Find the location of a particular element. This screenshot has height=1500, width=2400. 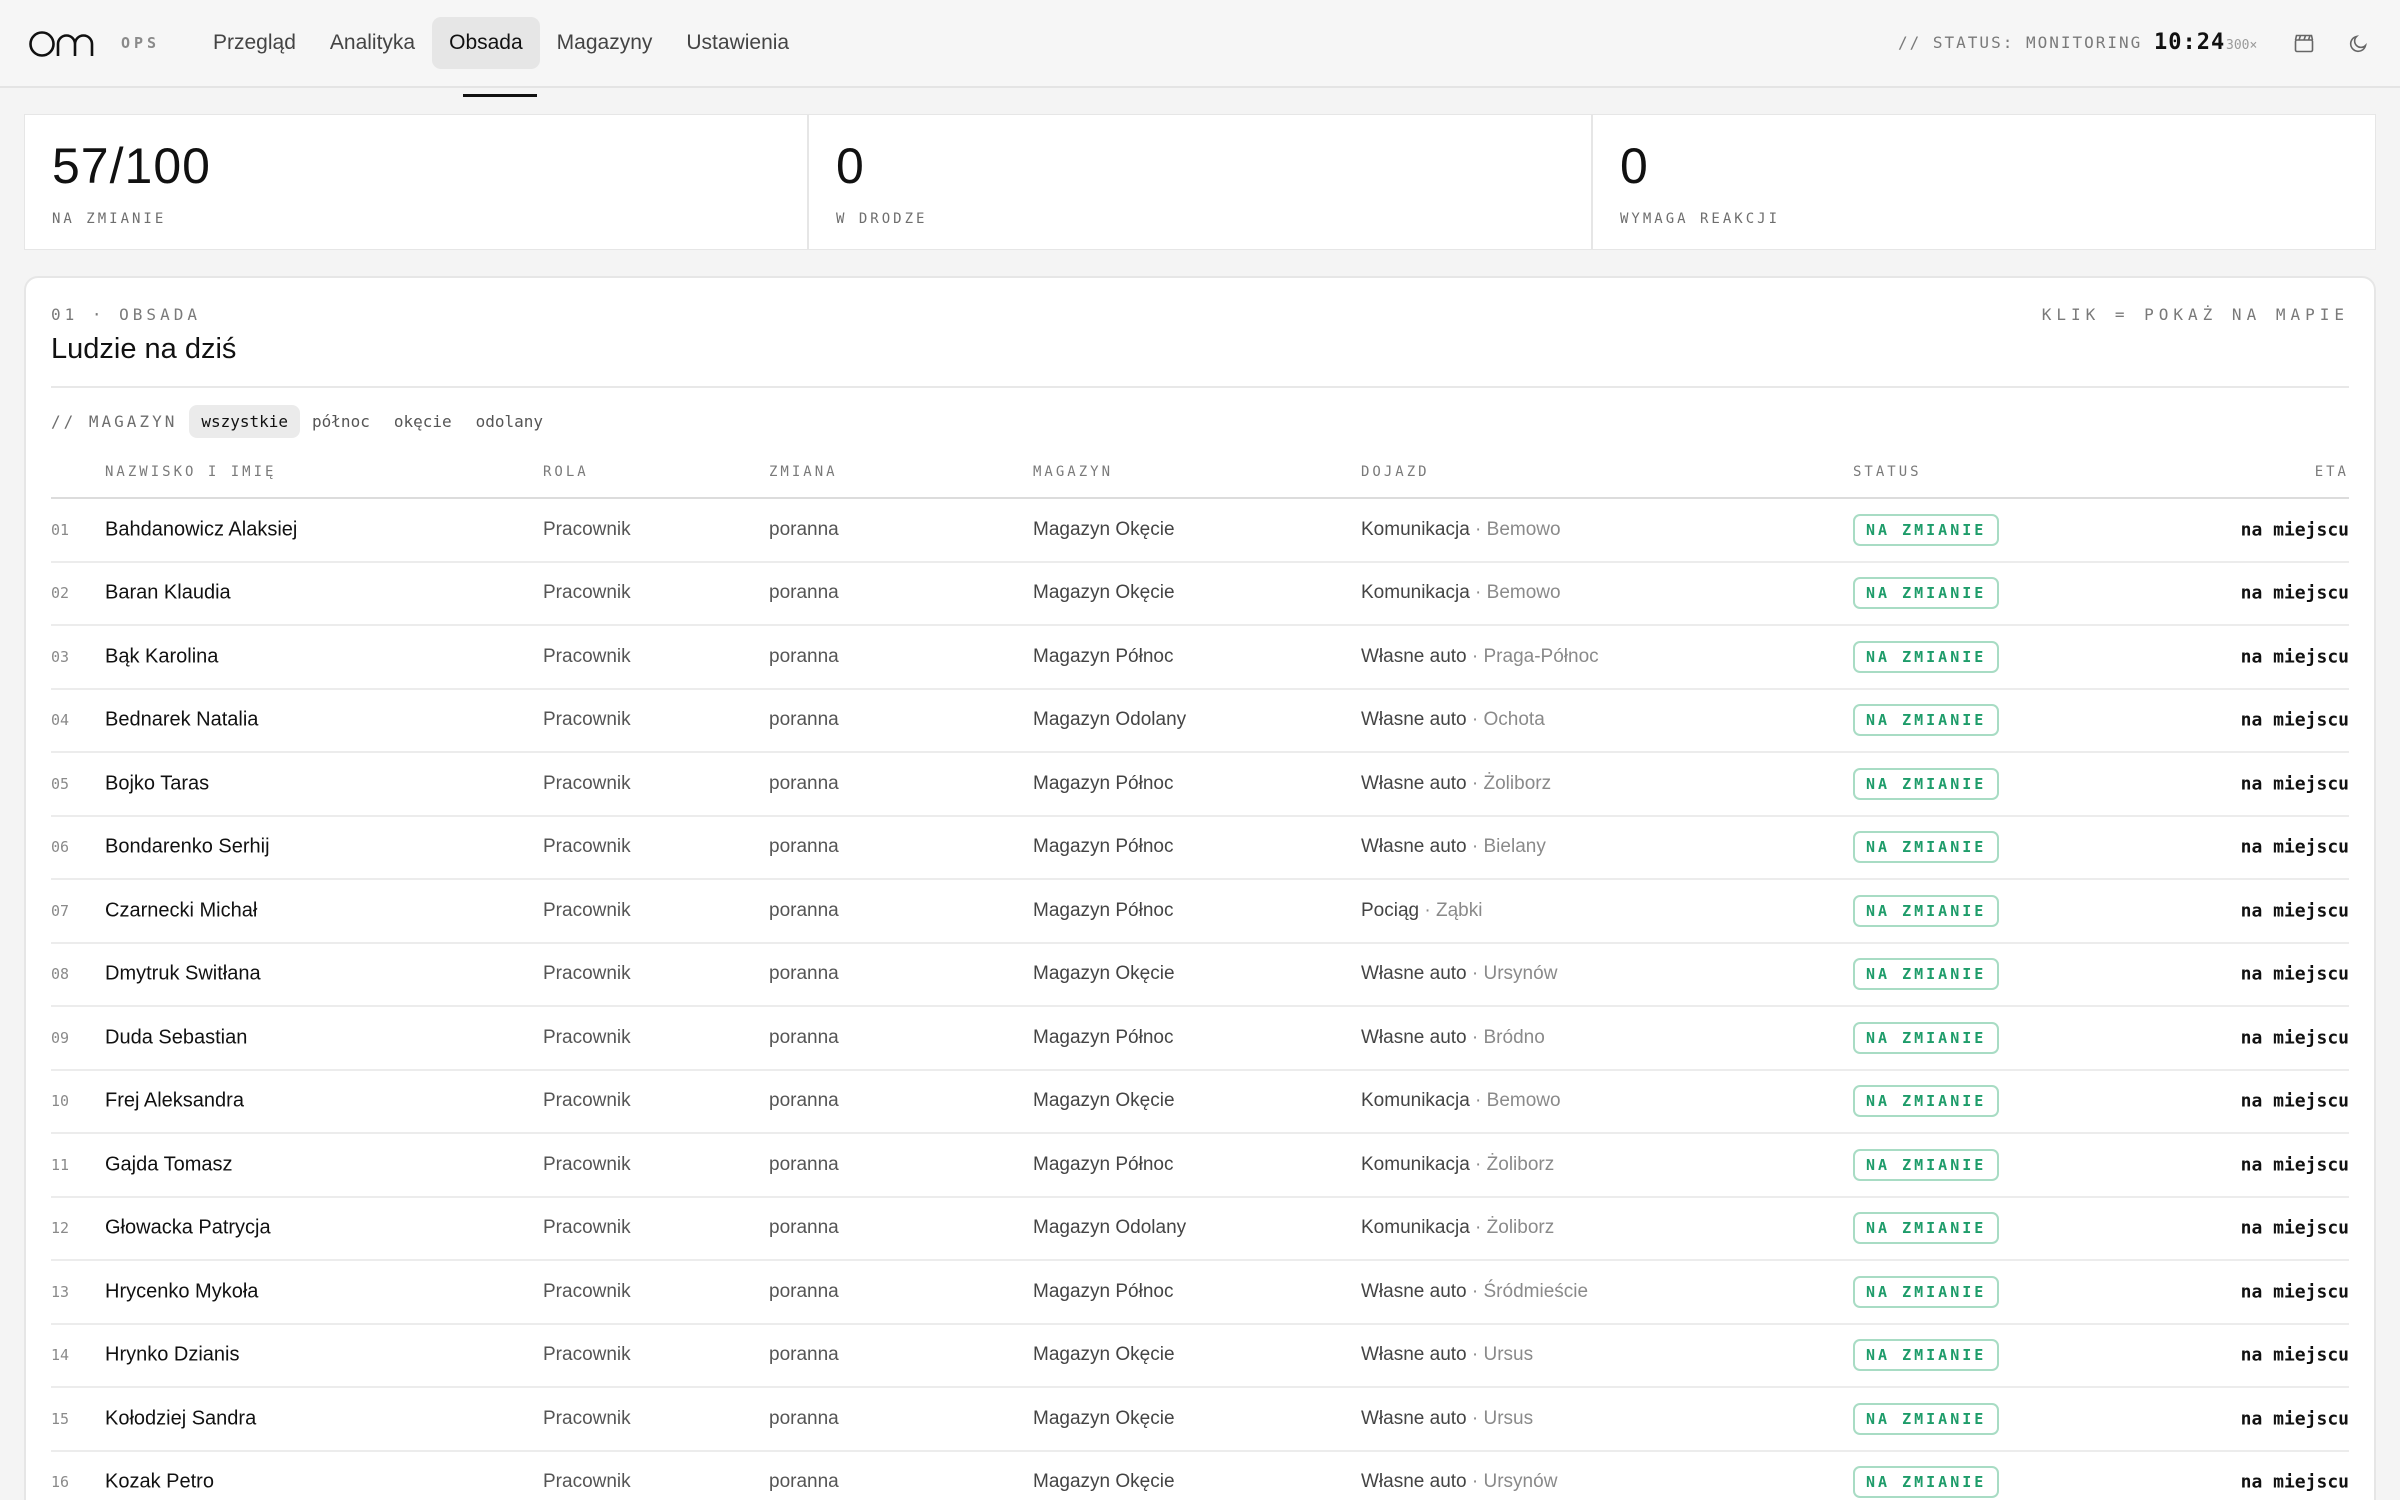

row-index: 06 is located at coordinates (60, 847).